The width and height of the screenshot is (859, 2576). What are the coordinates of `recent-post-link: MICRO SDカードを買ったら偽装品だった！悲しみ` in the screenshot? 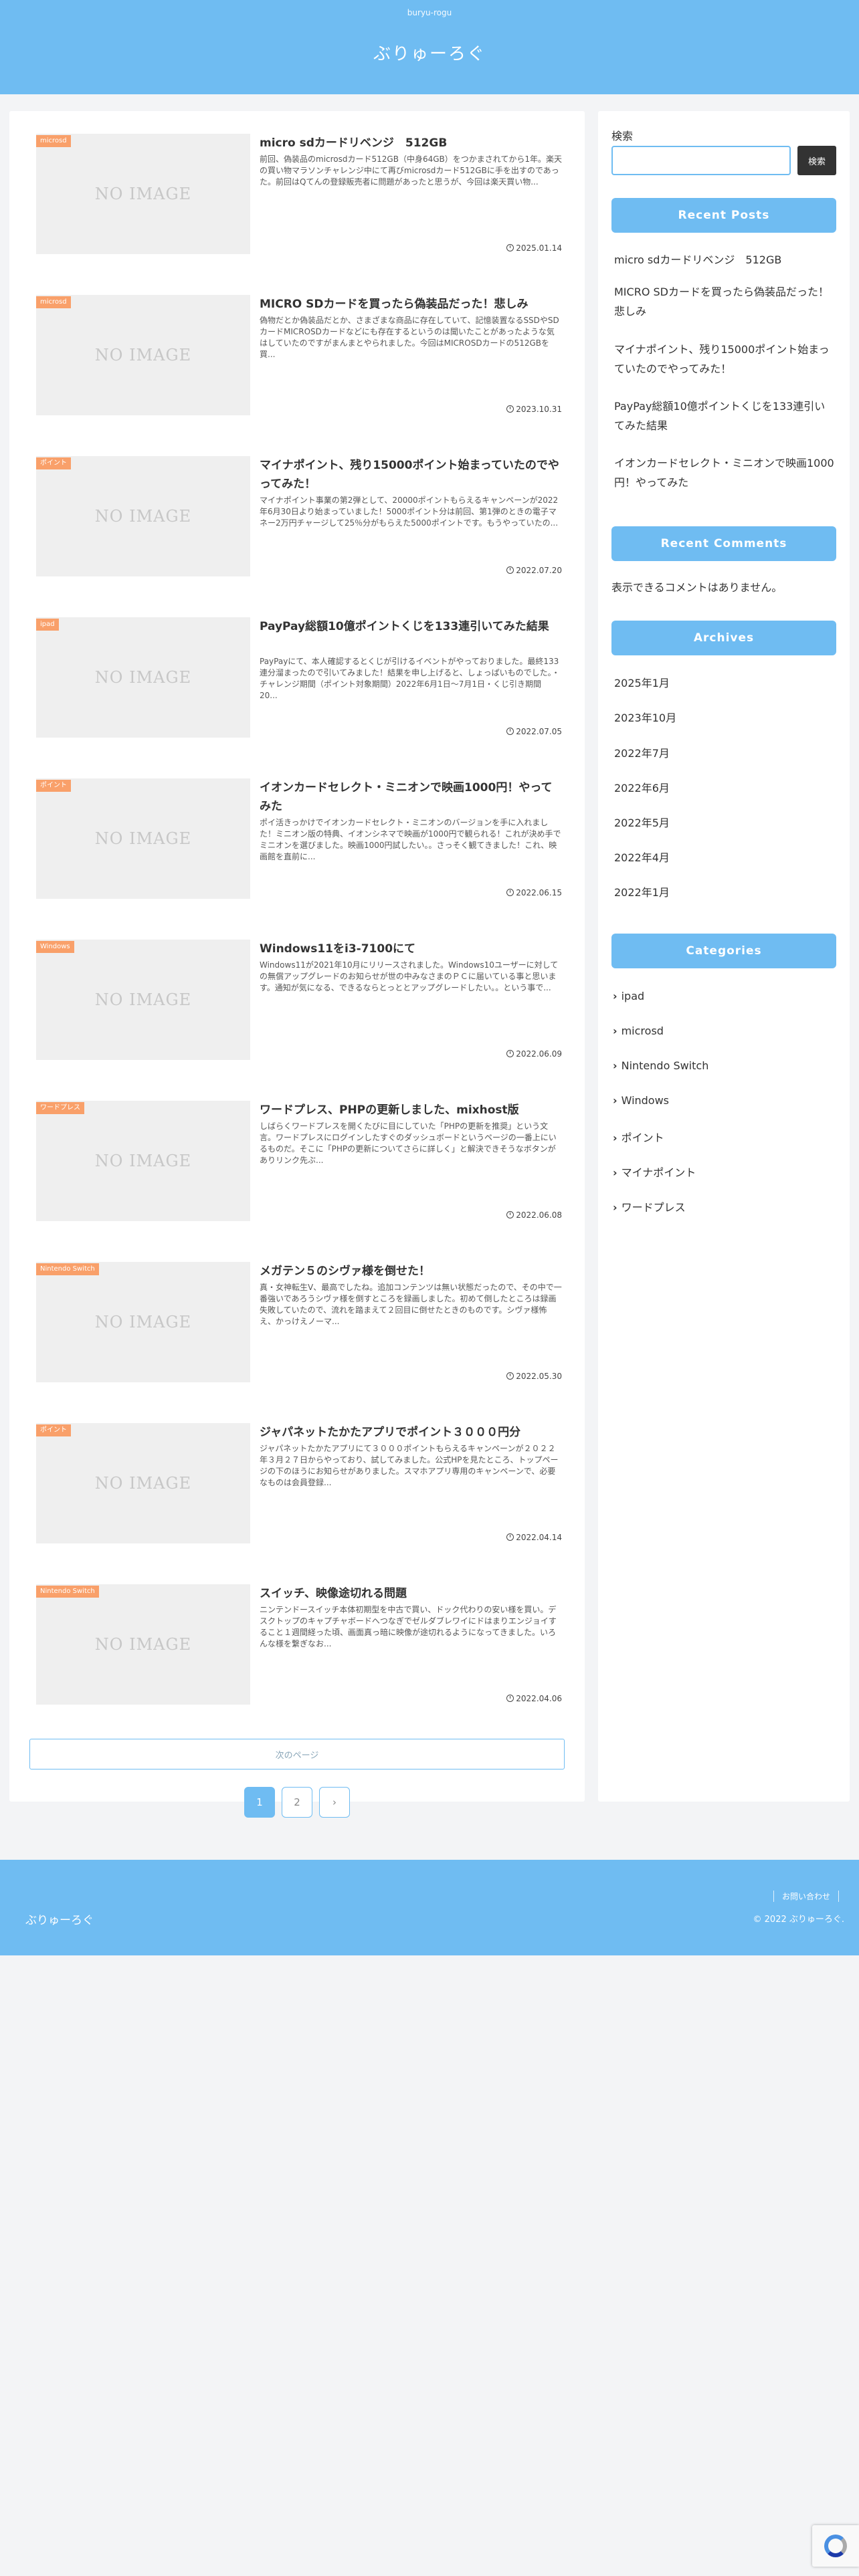 It's located at (725, 301).